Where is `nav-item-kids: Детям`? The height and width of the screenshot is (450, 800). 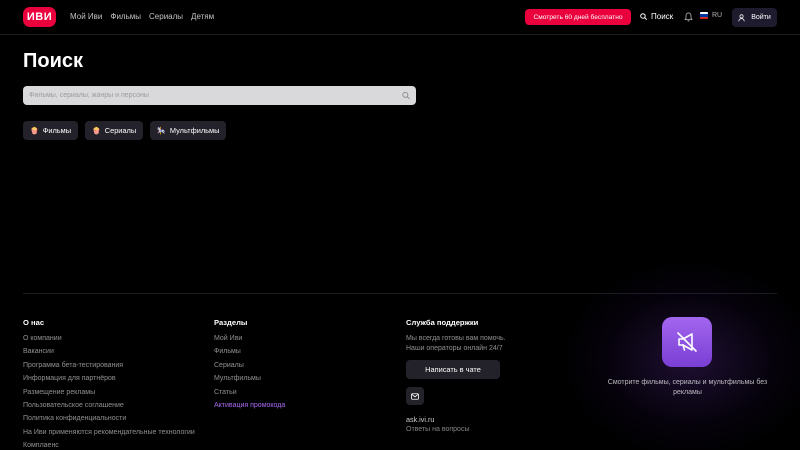
nav-item-kids: Детям is located at coordinates (202, 16).